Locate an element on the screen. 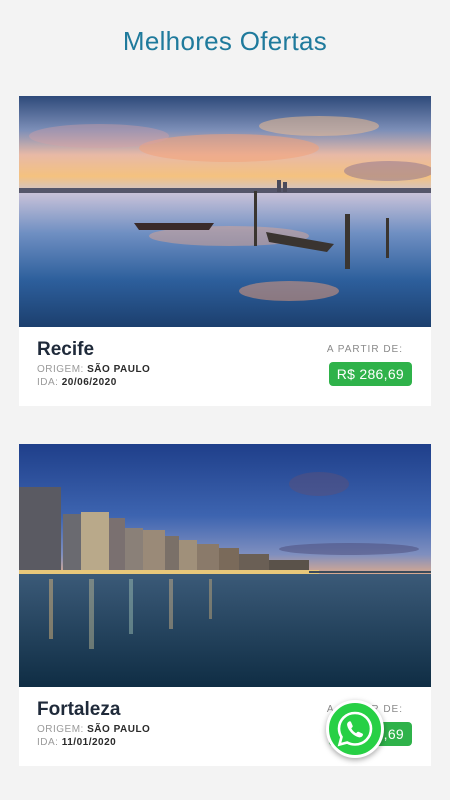 Image resolution: width=450 pixels, height=800 pixels. offer-date: IDA: 20/06/2020 is located at coordinates (77, 382).